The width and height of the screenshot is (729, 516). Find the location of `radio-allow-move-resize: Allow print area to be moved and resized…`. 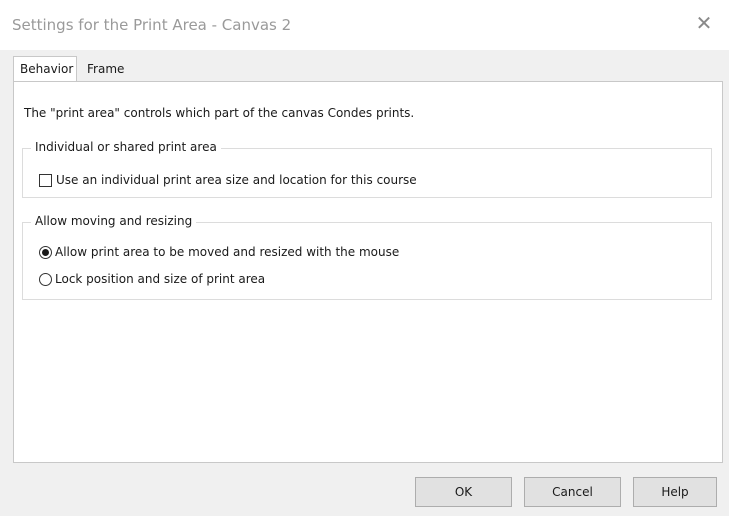

radio-allow-move-resize: Allow print area to be moved and resized… is located at coordinates (219, 252).